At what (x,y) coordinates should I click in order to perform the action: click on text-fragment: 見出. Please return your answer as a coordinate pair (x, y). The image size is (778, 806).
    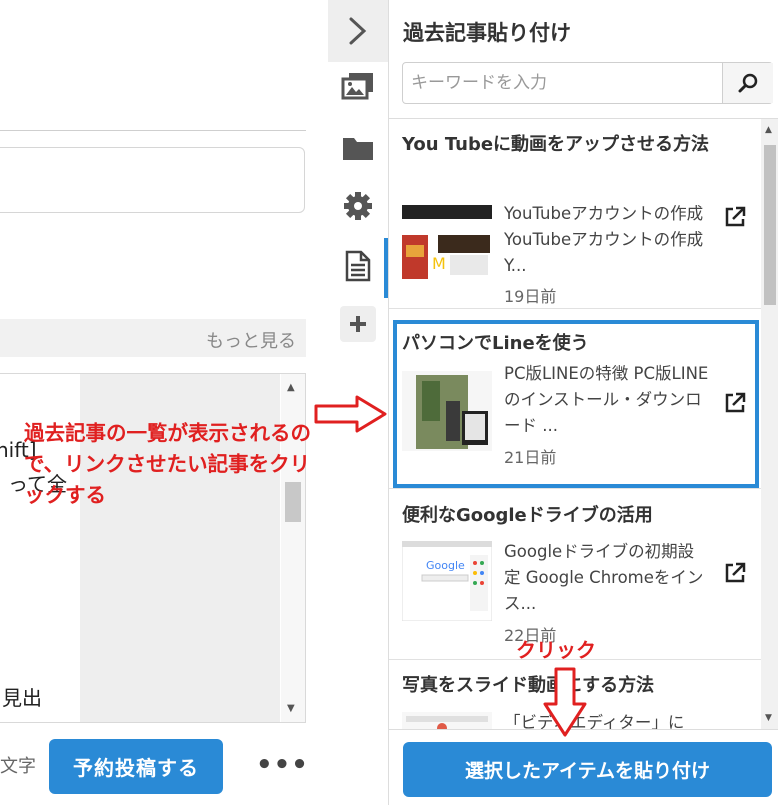
    Looking at the image, I should click on (22, 698).